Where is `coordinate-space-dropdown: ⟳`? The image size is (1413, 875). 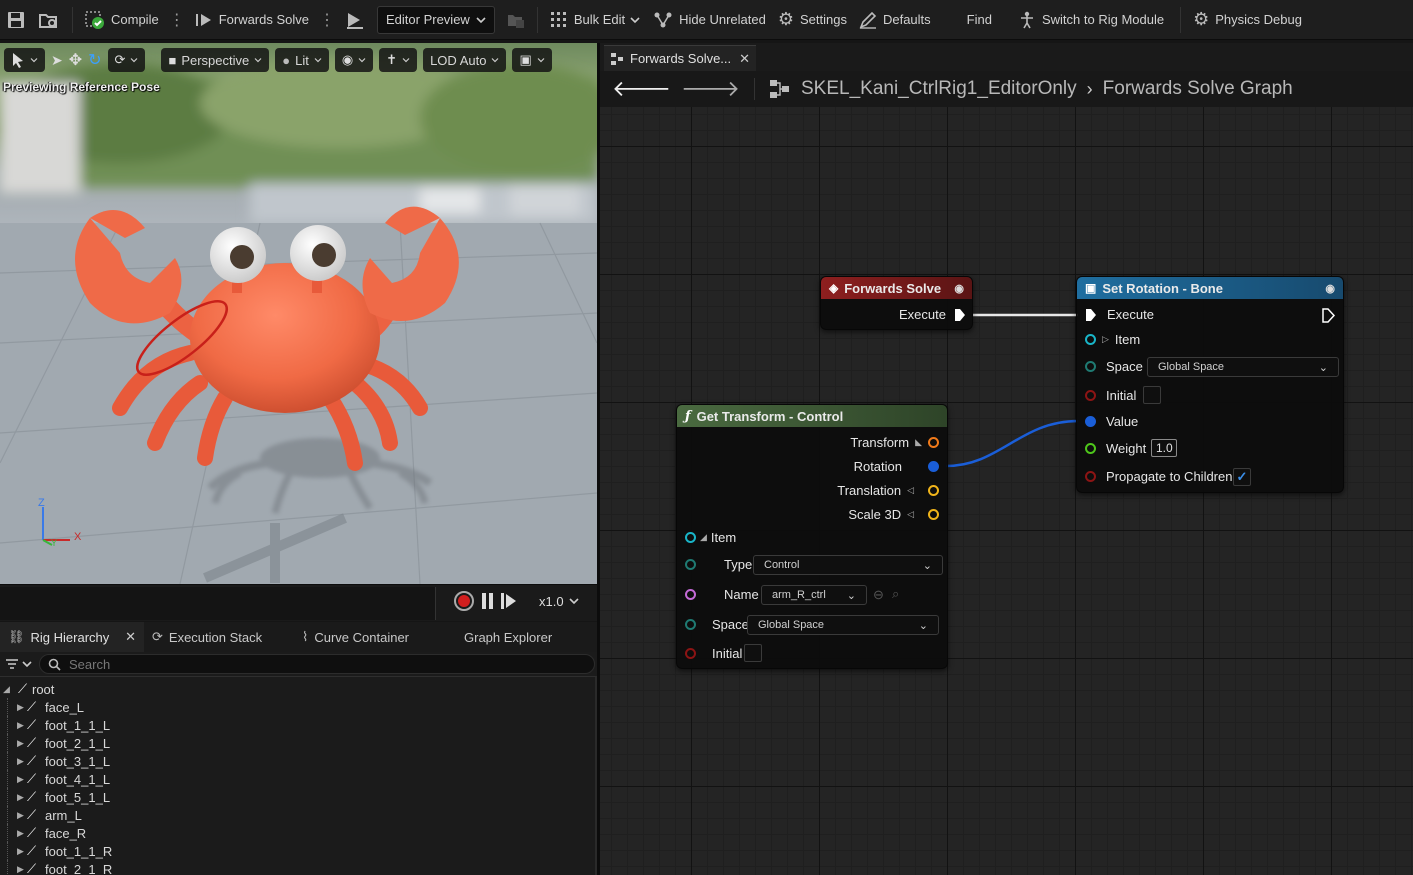
coordinate-space-dropdown: ⟳ is located at coordinates (126, 60).